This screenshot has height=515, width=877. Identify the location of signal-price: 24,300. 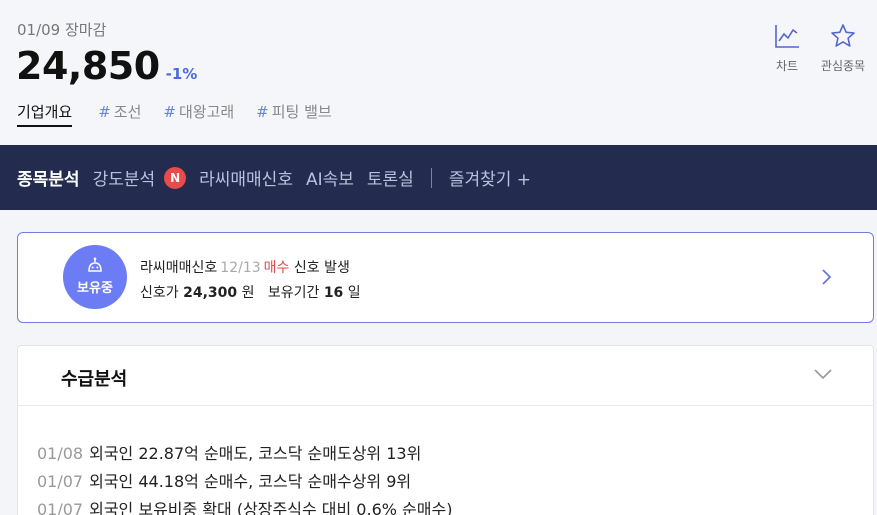
(210, 293).